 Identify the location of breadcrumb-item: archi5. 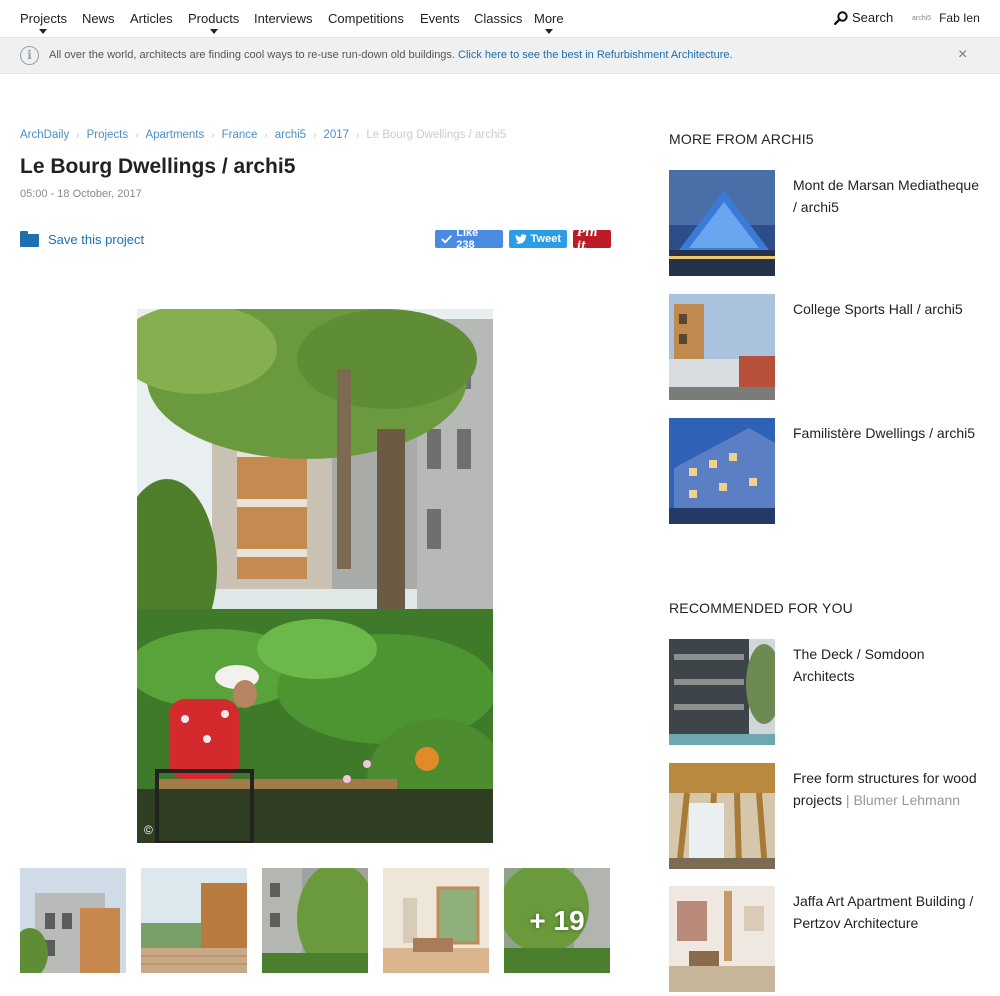
(290, 135).